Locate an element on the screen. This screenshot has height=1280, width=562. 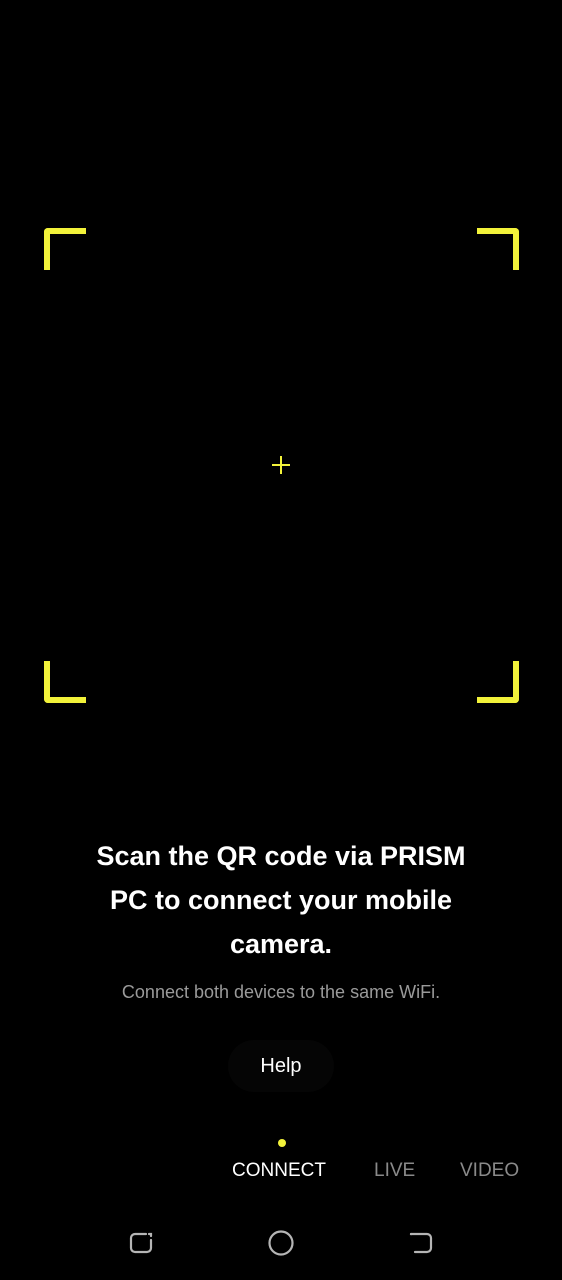
scan-frame-corner-top-right is located at coordinates (498, 249).